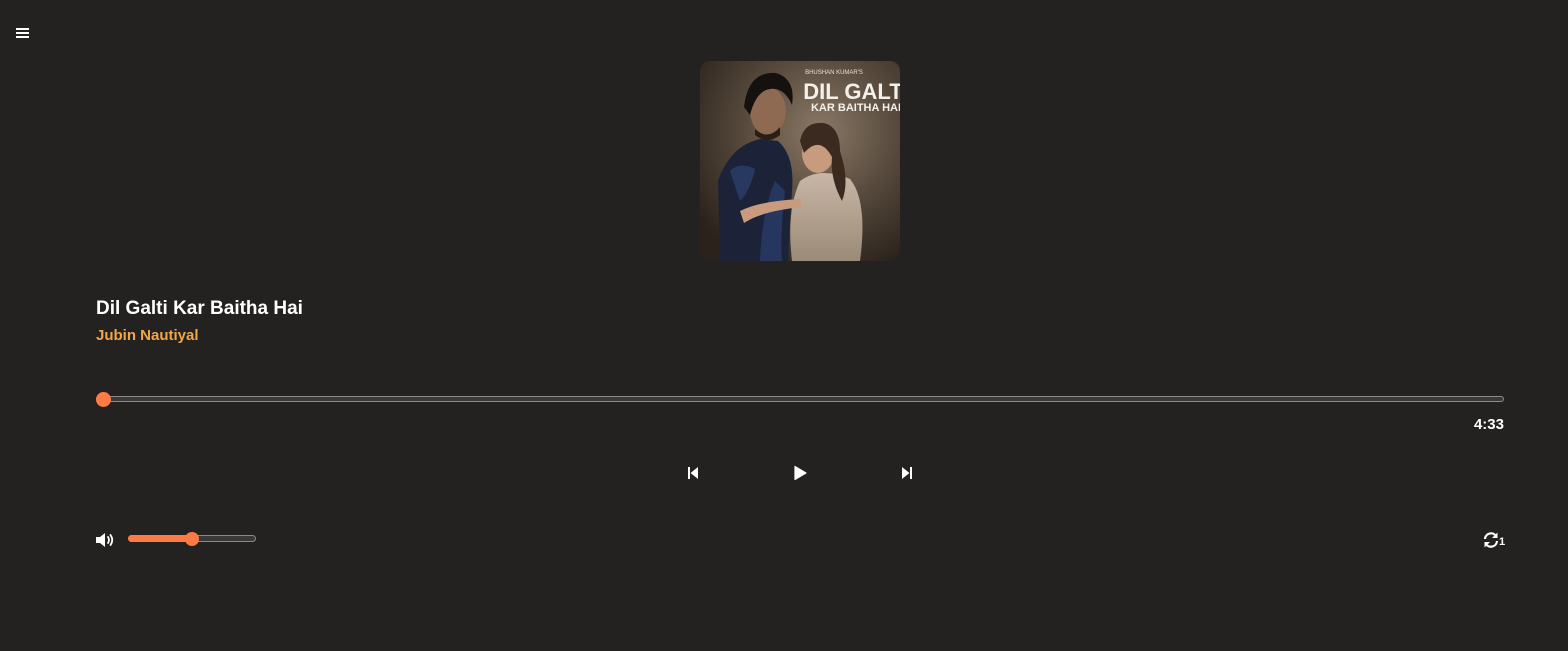 The image size is (1568, 651). What do you see at coordinates (23, 33) in the screenshot?
I see `hamburger-menu-icon` at bounding box center [23, 33].